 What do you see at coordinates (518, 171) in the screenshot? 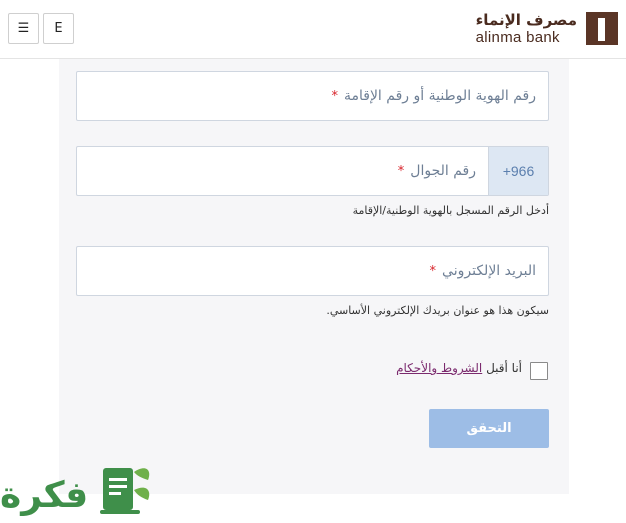
I see `country-code-prefix: +966` at bounding box center [518, 171].